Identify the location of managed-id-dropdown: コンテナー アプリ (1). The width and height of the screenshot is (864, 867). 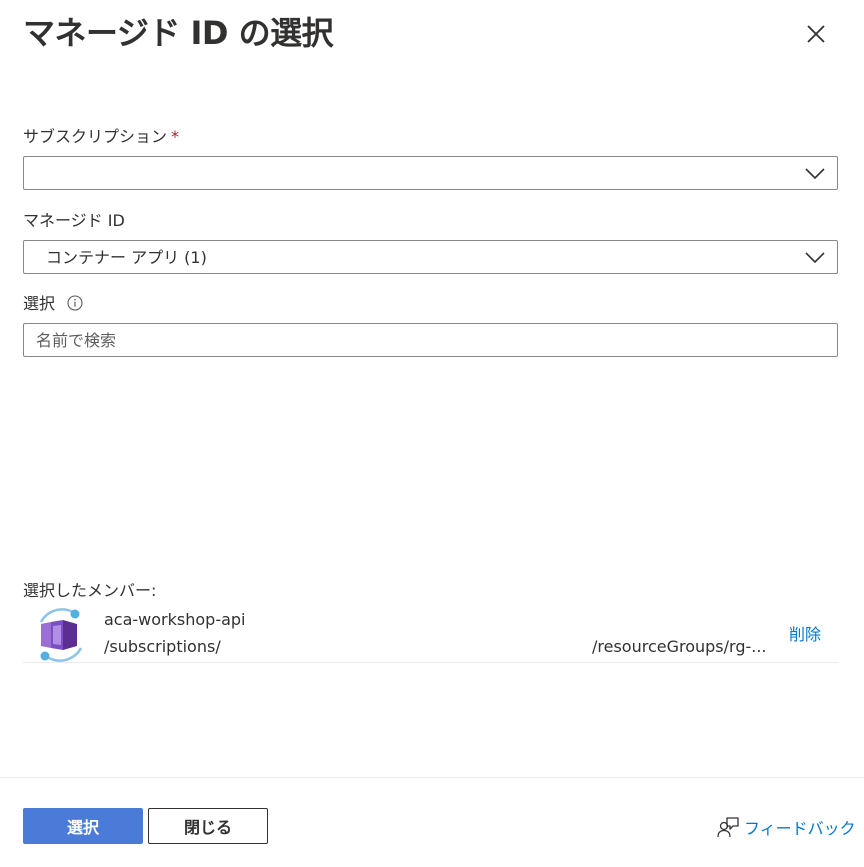
(430, 257).